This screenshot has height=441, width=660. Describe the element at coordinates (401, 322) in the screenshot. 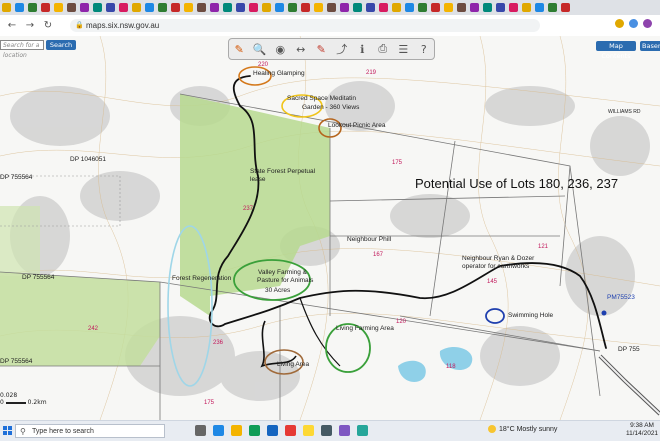

I see `lot-120: 120` at that location.